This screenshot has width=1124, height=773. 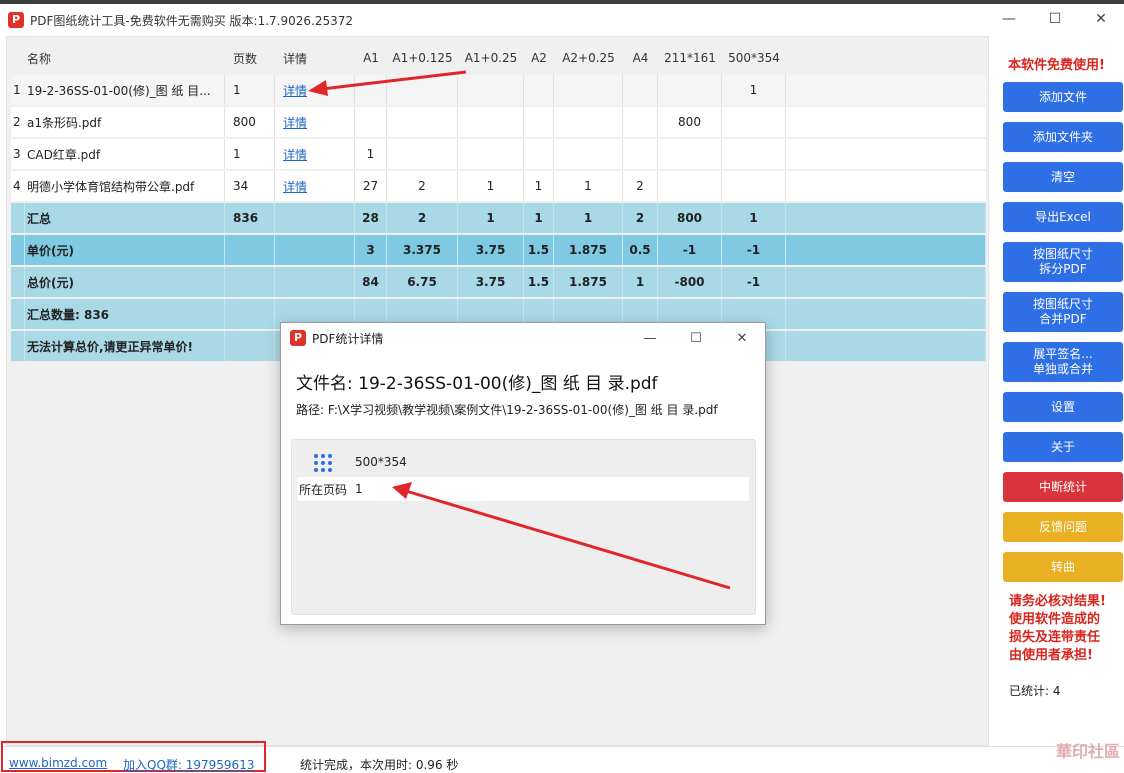 I want to click on disclaimer-line: 请务必核对结果!, so click(x=1057, y=601).